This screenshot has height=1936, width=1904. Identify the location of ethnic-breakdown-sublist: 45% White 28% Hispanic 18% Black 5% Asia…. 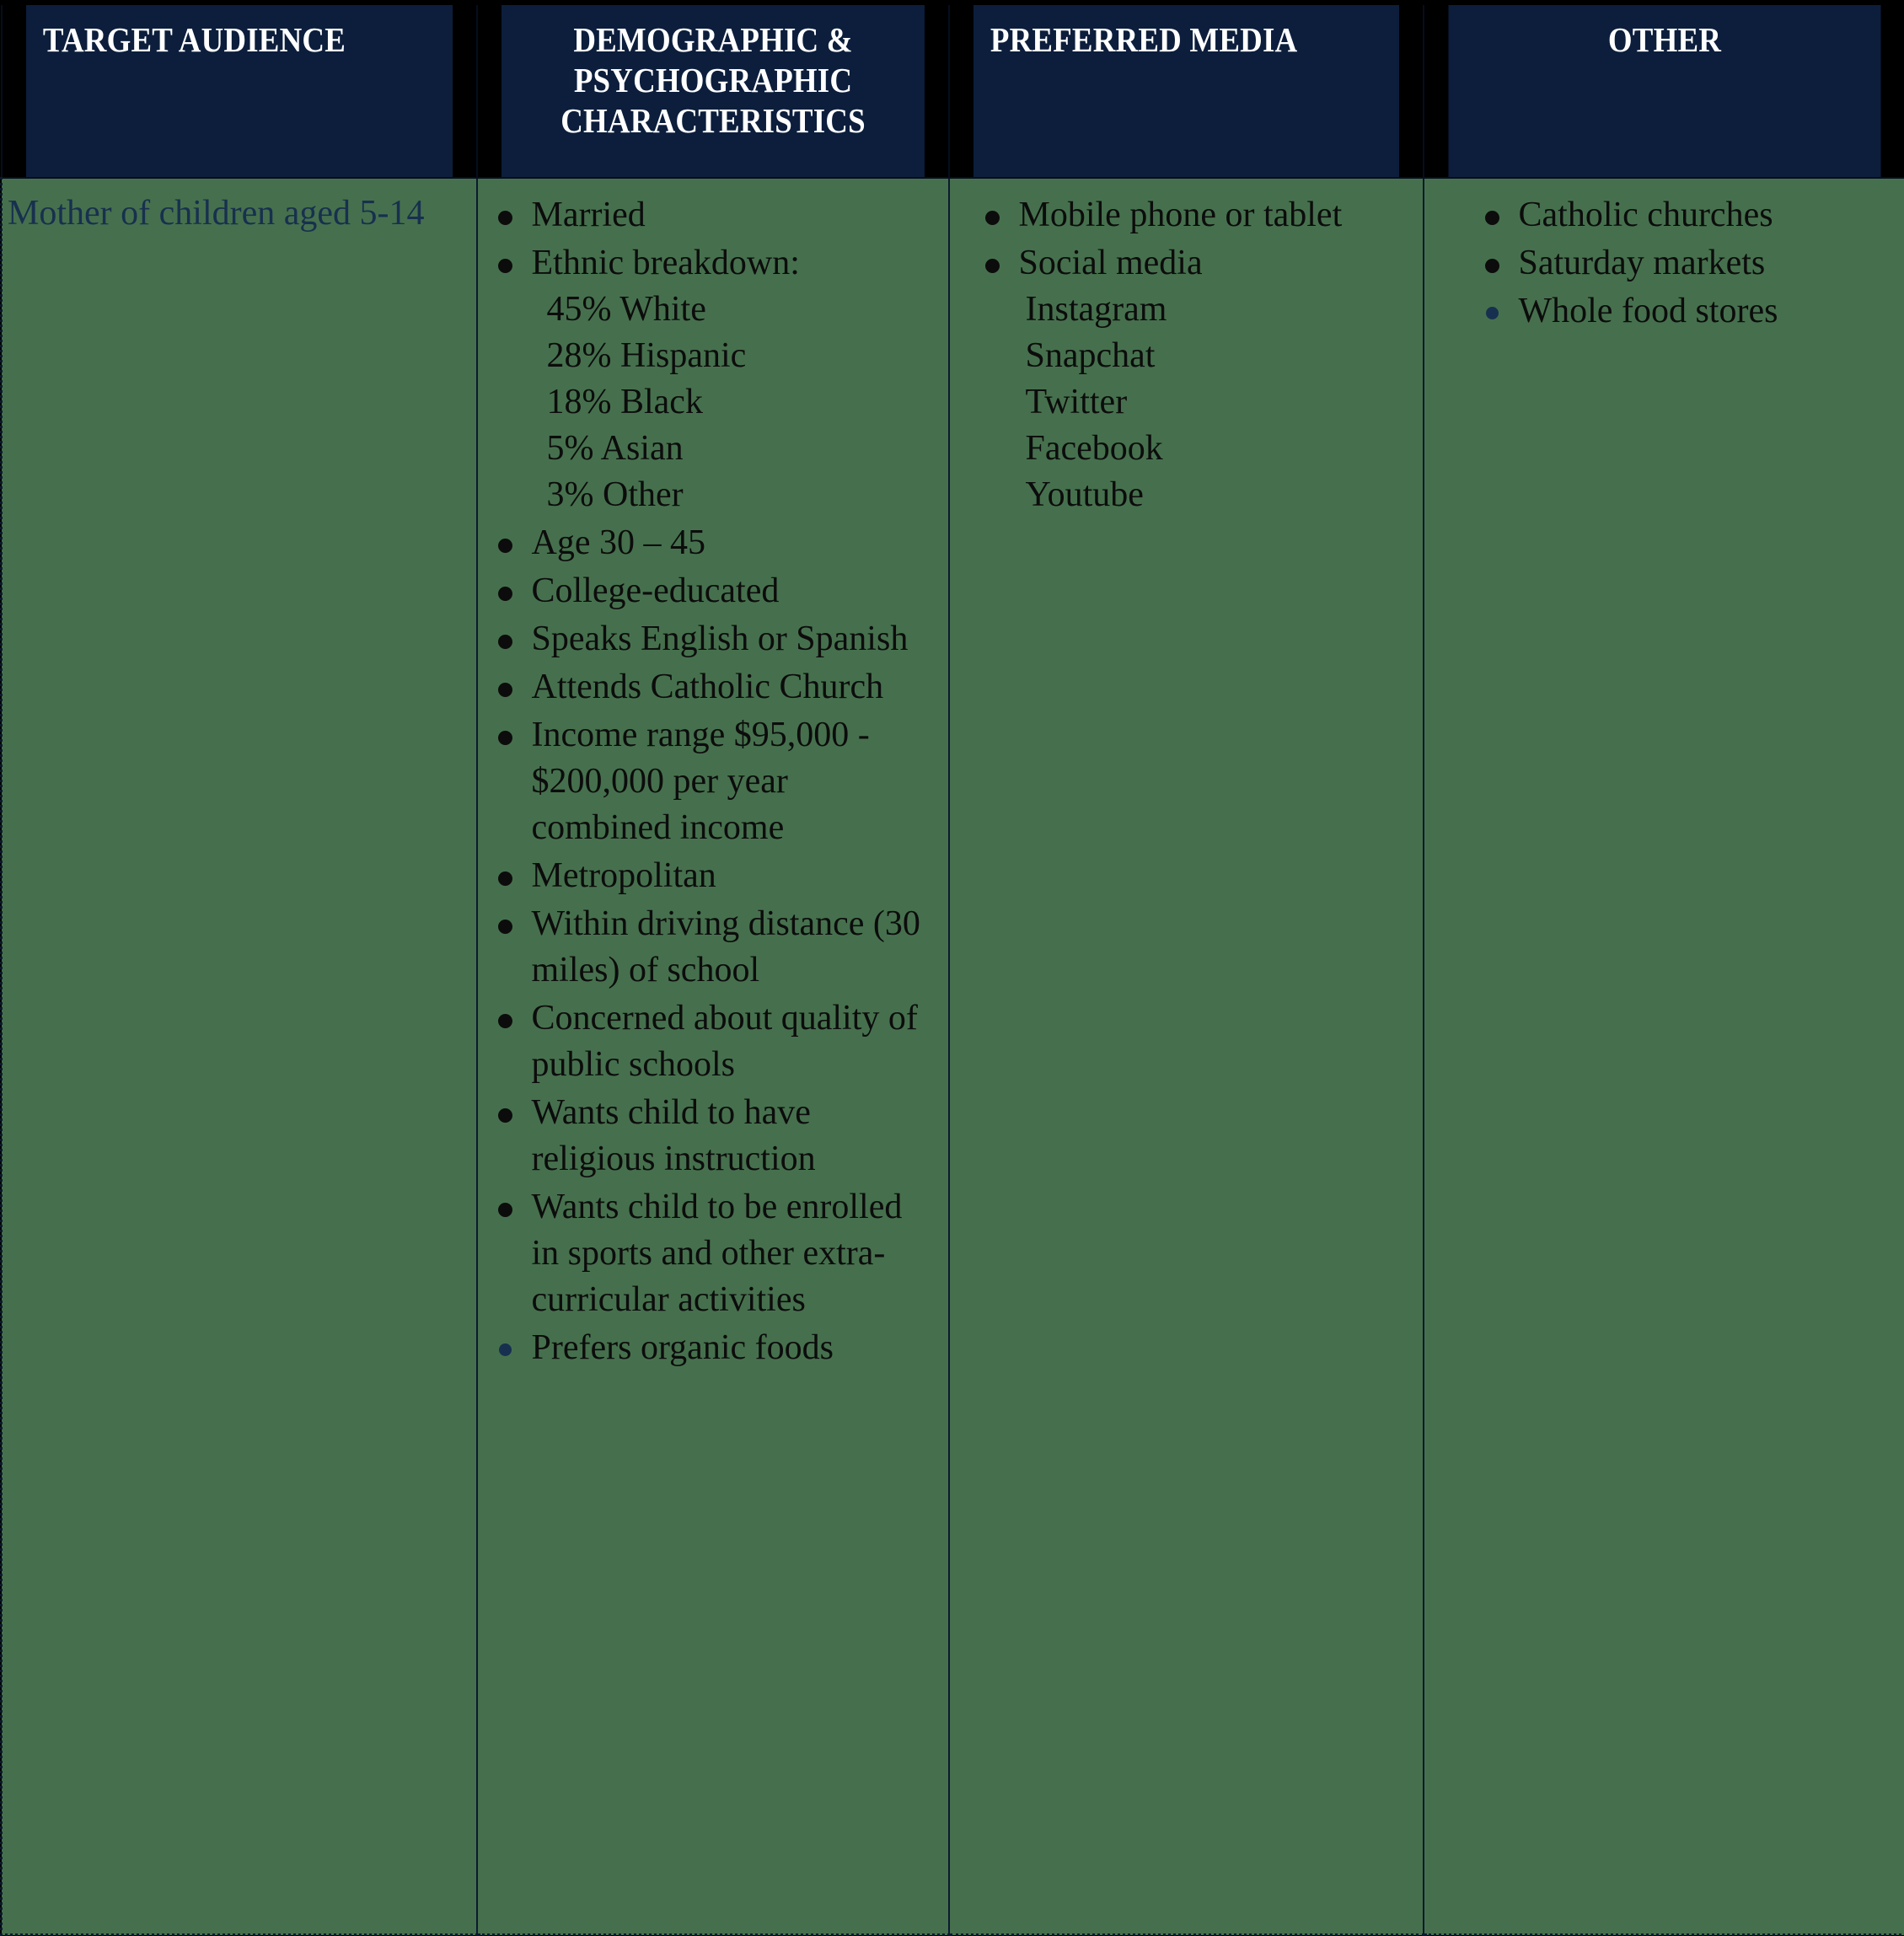
(734, 402).